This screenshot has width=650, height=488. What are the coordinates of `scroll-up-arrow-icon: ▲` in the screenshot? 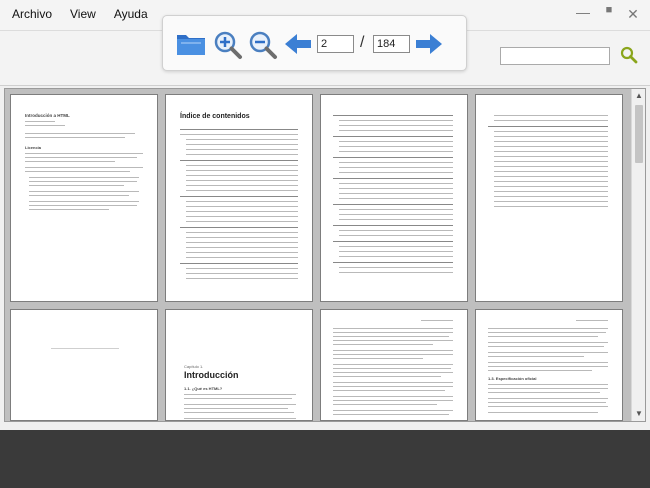 It's located at (638, 96).